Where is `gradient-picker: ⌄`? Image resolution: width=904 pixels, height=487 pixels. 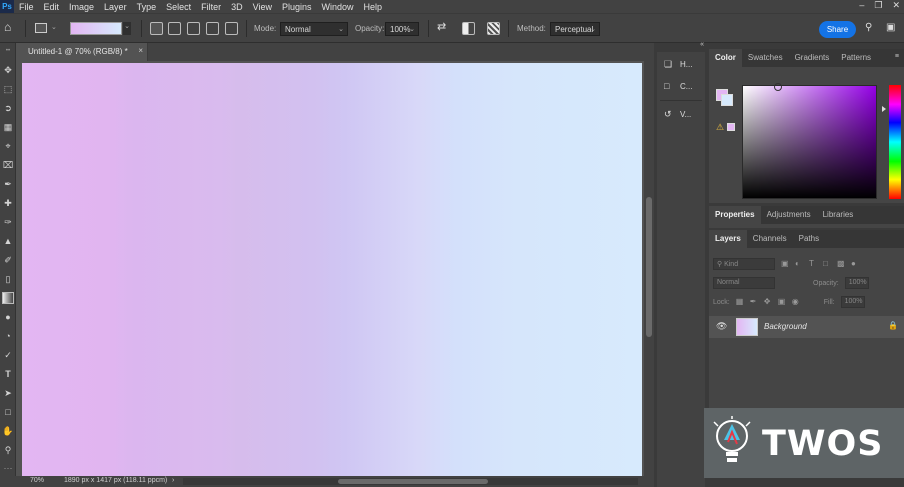 gradient-picker: ⌄ is located at coordinates (101, 28).